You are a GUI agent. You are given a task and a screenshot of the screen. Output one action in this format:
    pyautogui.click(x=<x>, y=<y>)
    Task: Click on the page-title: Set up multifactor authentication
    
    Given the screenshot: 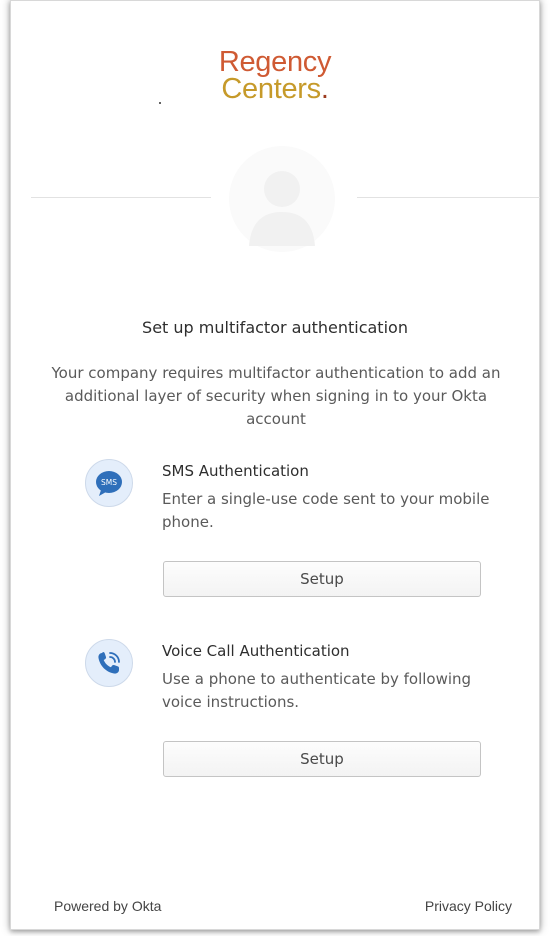 What is the action you would take?
    pyautogui.click(x=275, y=327)
    